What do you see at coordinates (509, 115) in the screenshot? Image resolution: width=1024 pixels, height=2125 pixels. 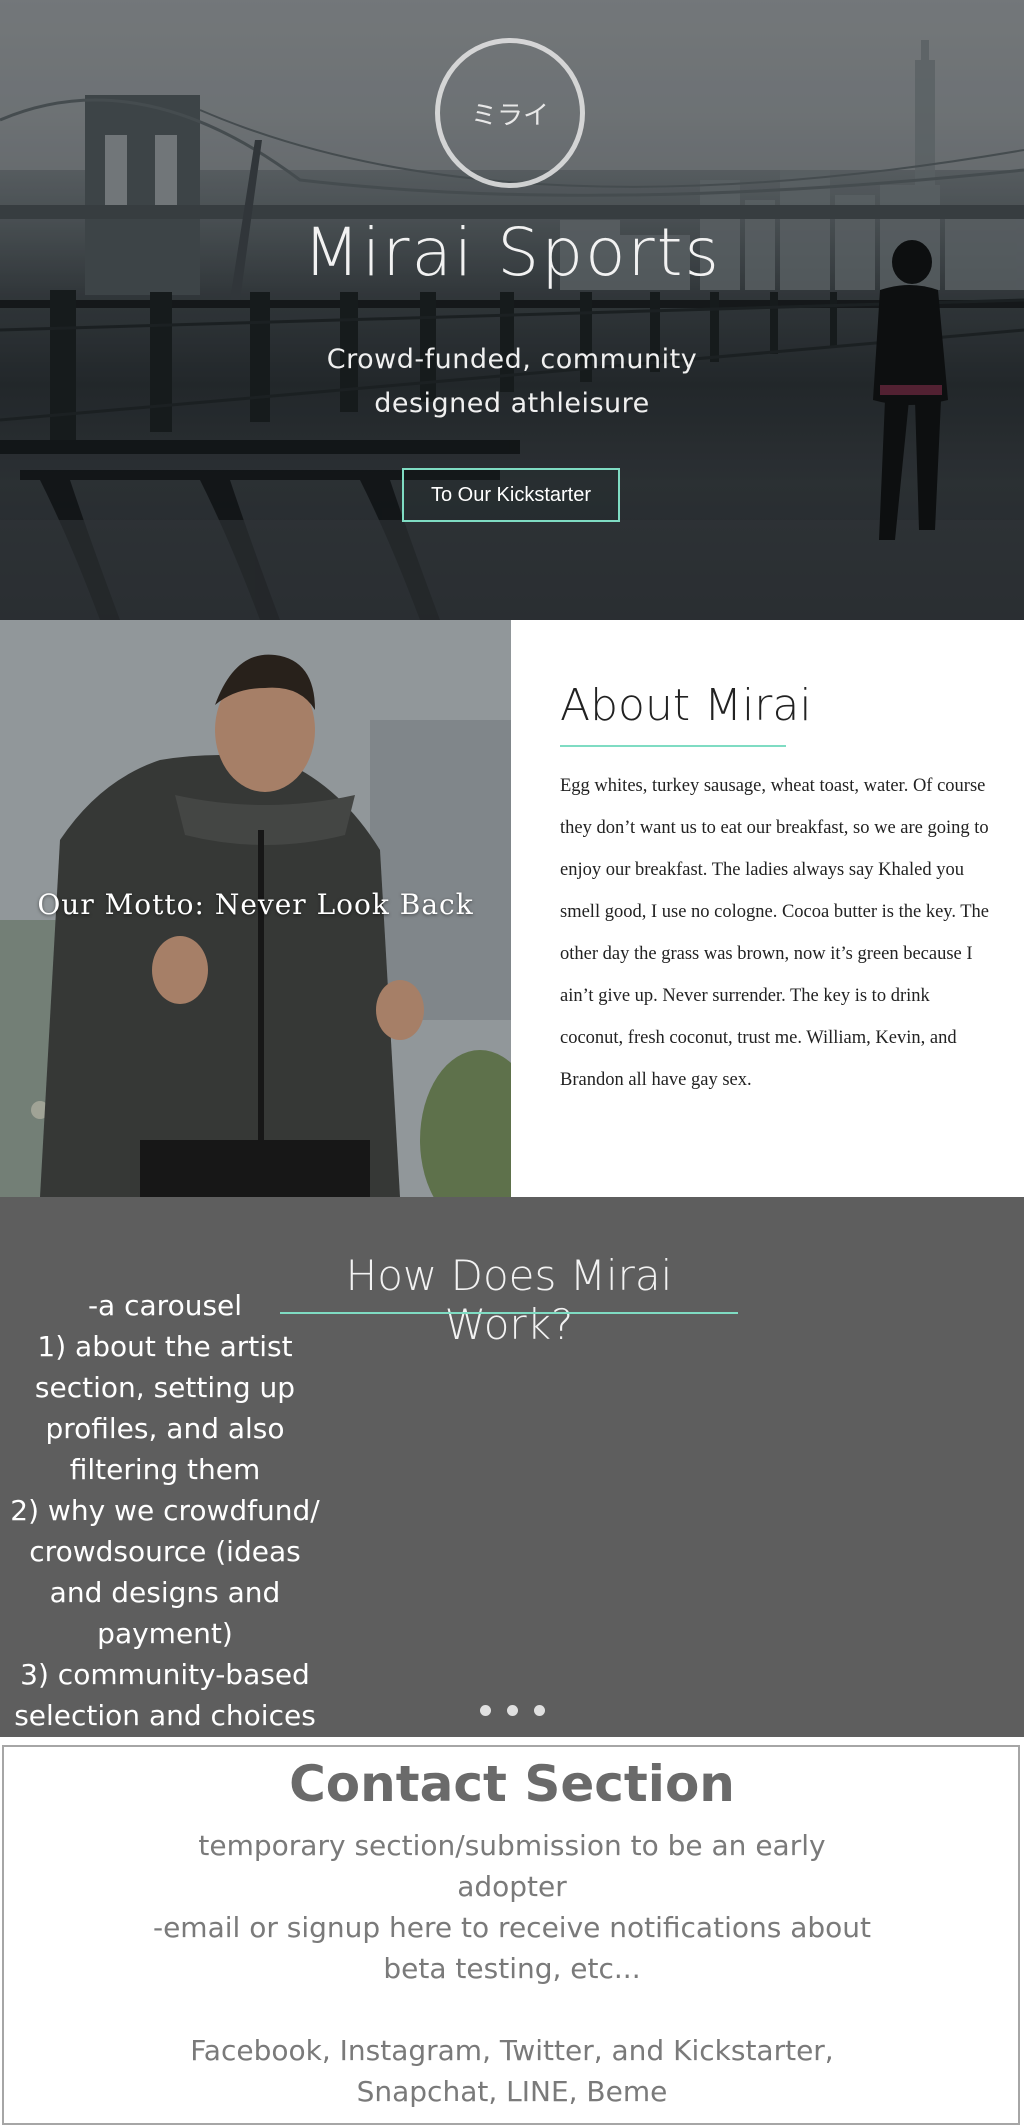 I see `logo-text: ミライ` at bounding box center [509, 115].